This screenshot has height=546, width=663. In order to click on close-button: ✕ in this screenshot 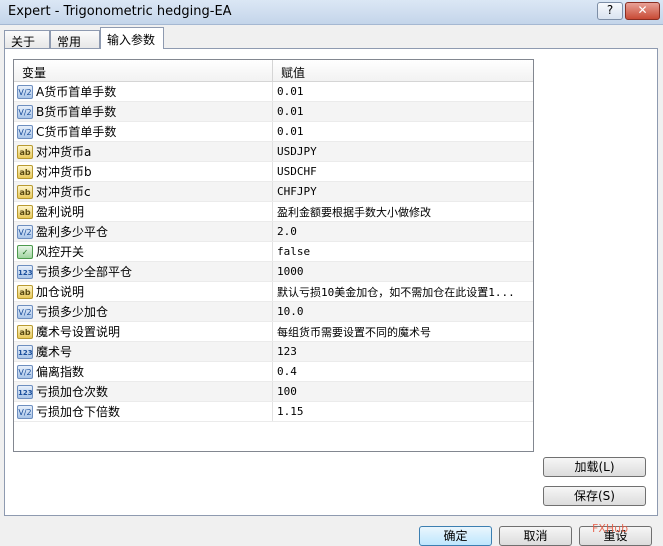, I will do `click(642, 11)`.